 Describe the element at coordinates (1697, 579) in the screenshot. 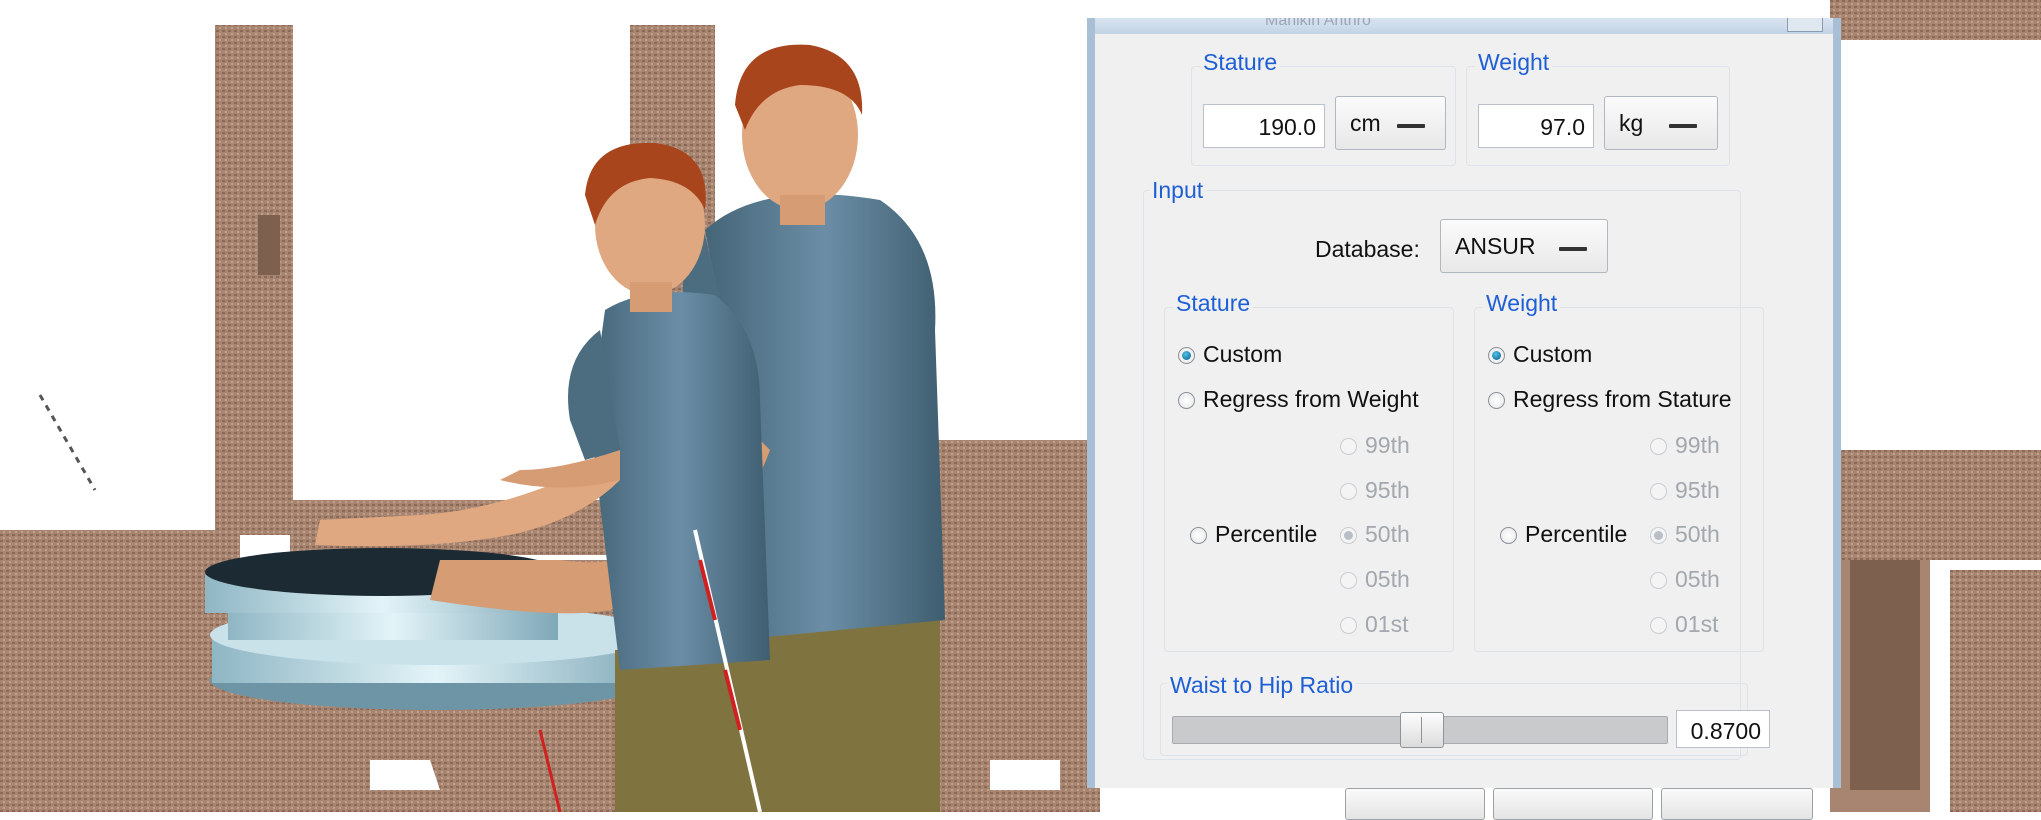

I see `weight-05th-label: 05th` at that location.